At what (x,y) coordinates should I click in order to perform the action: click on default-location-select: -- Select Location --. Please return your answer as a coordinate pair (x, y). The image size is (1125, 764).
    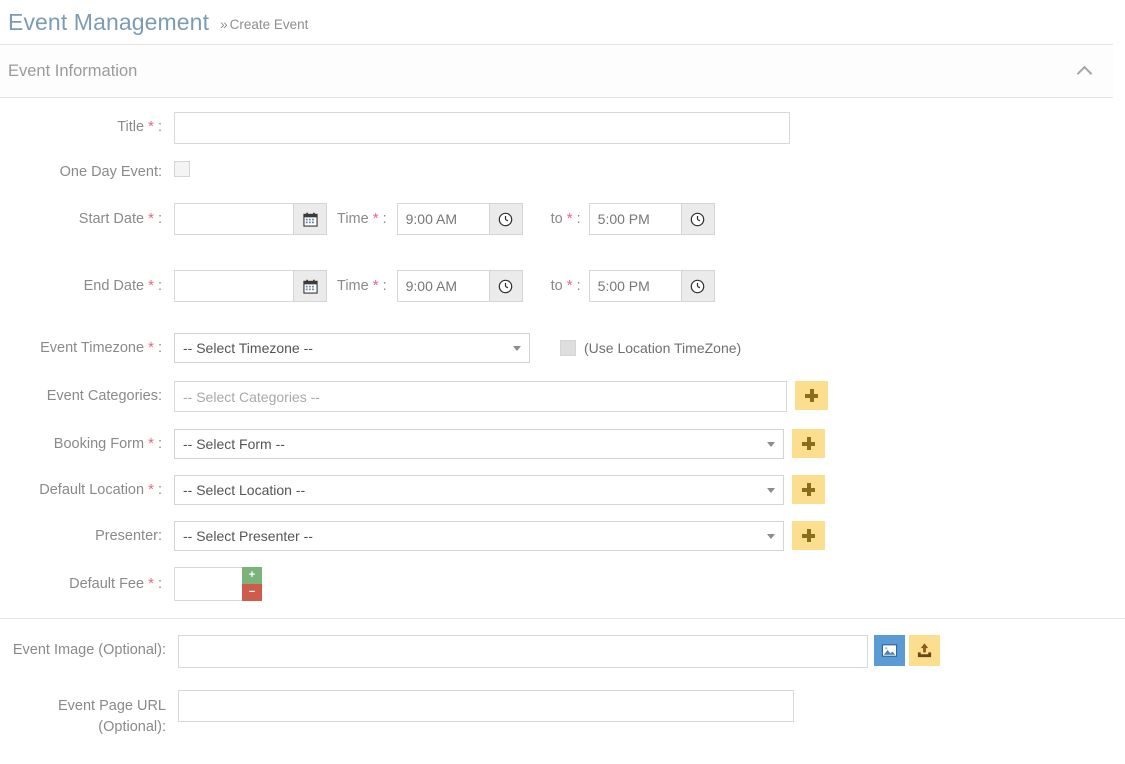
    Looking at the image, I should click on (479, 490).